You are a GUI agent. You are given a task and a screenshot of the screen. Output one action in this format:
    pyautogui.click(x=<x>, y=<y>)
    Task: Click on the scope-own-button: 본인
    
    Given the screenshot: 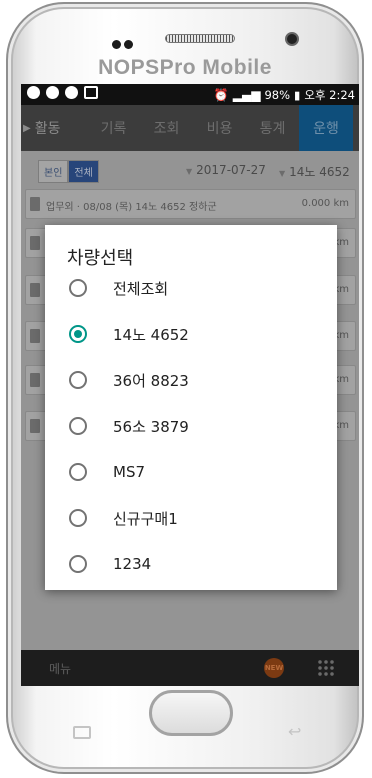 What is the action you would take?
    pyautogui.click(x=53, y=171)
    